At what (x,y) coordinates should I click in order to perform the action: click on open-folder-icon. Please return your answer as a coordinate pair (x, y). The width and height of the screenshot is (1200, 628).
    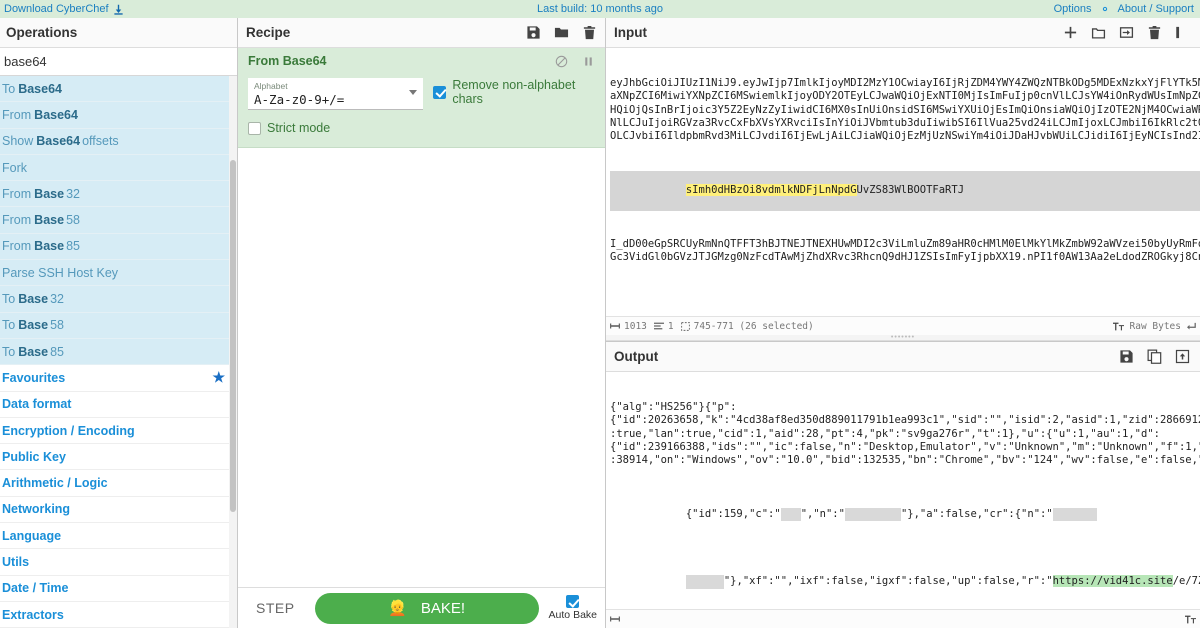
    Looking at the image, I should click on (1098, 32).